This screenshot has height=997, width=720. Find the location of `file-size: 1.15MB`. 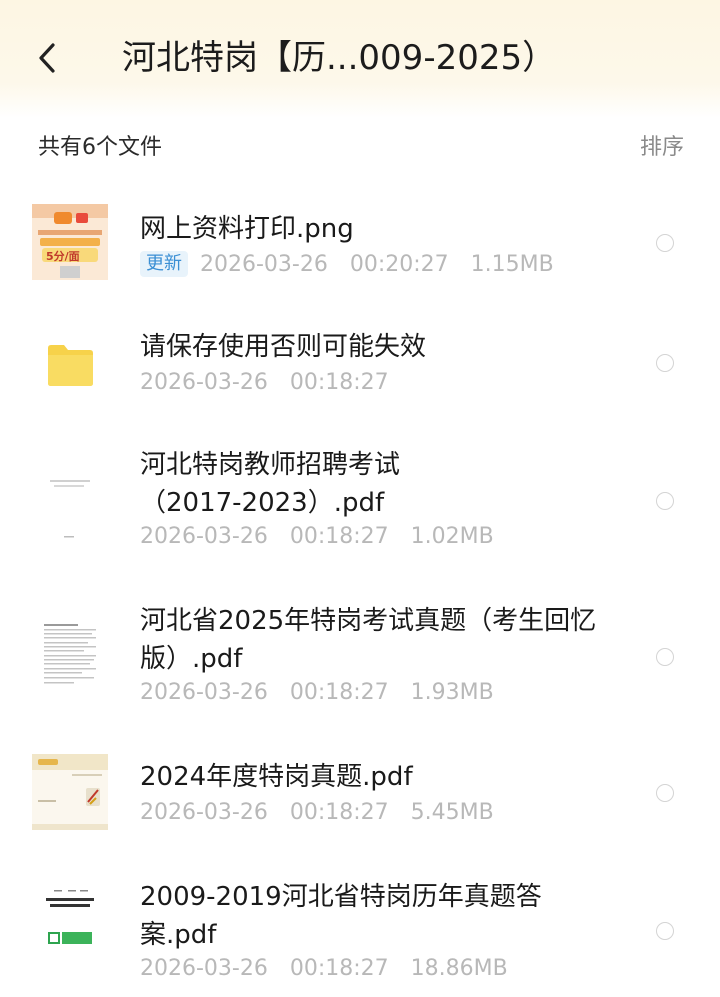

file-size: 1.15MB is located at coordinates (512, 264).